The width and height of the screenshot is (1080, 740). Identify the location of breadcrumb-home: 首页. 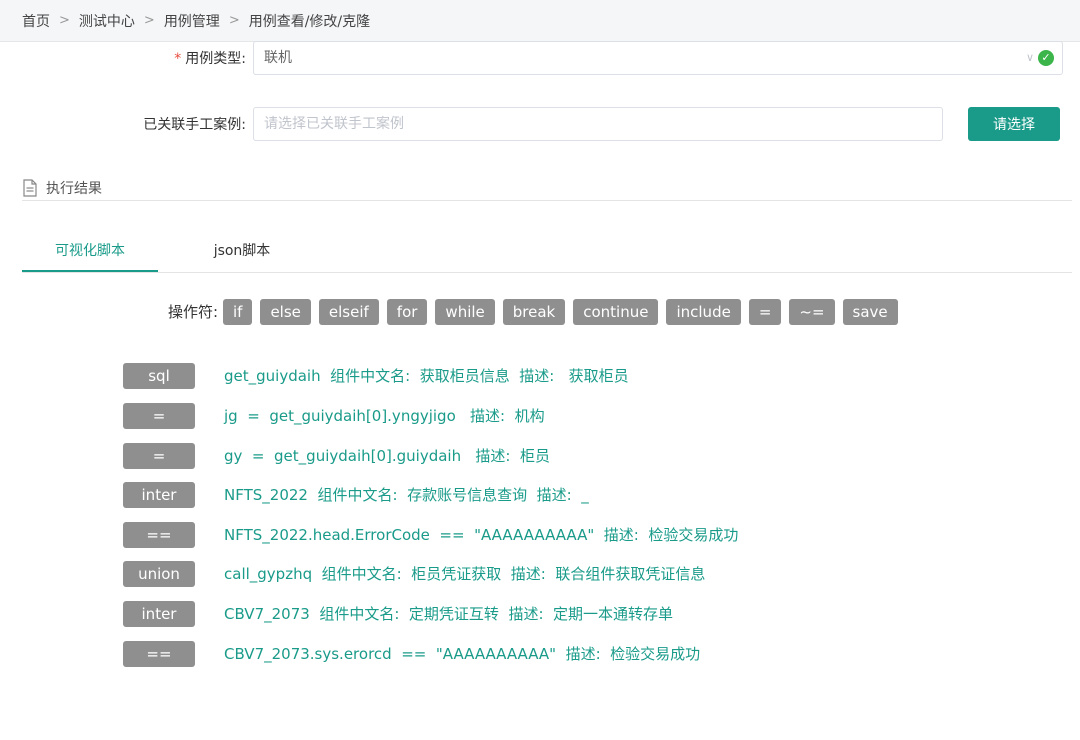
(36, 21).